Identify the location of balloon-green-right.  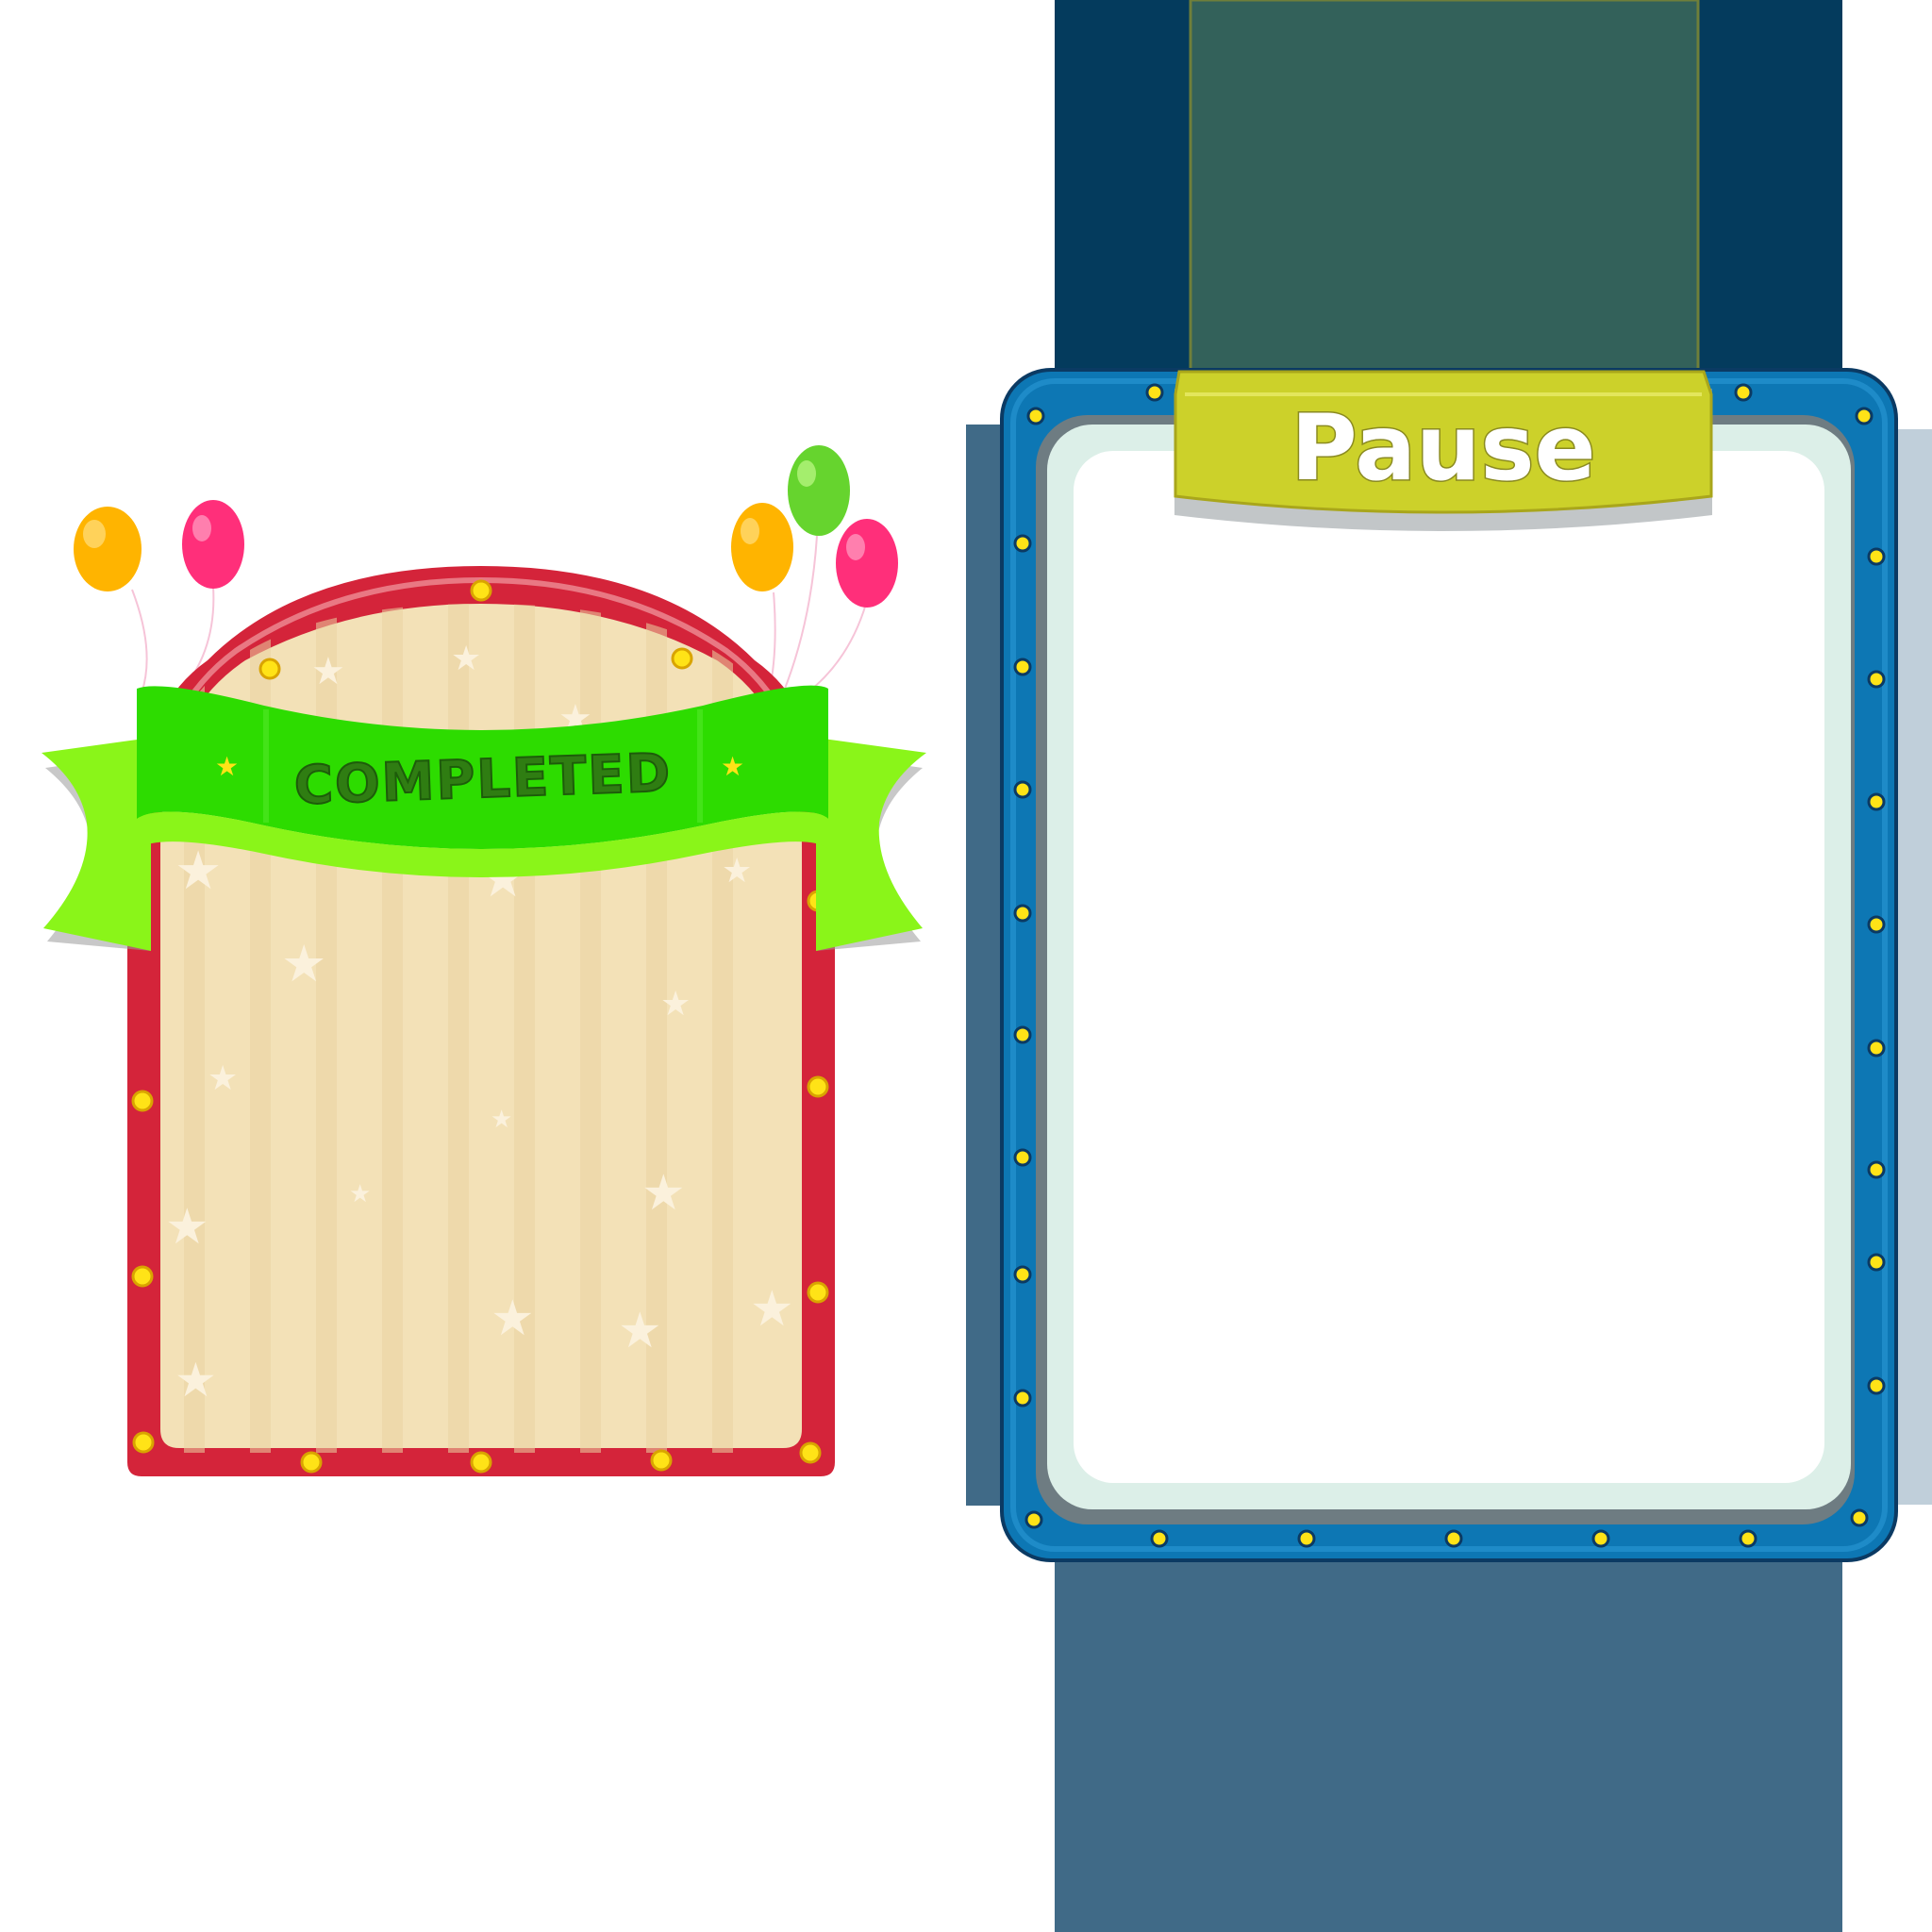
(819, 490).